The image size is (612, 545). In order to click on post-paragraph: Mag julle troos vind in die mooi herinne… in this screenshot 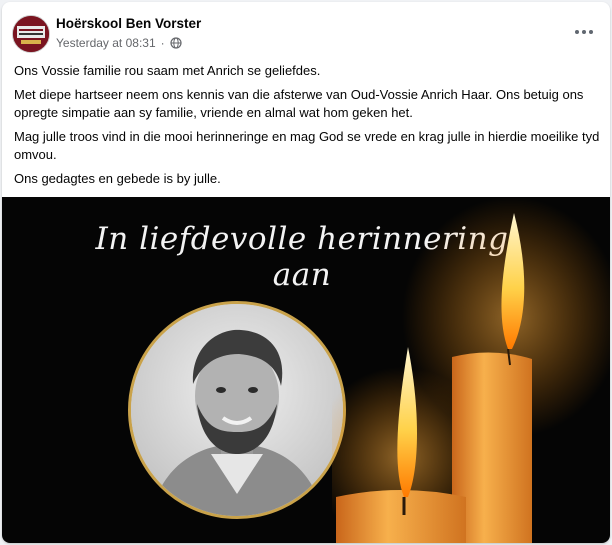, I will do `click(307, 145)`.